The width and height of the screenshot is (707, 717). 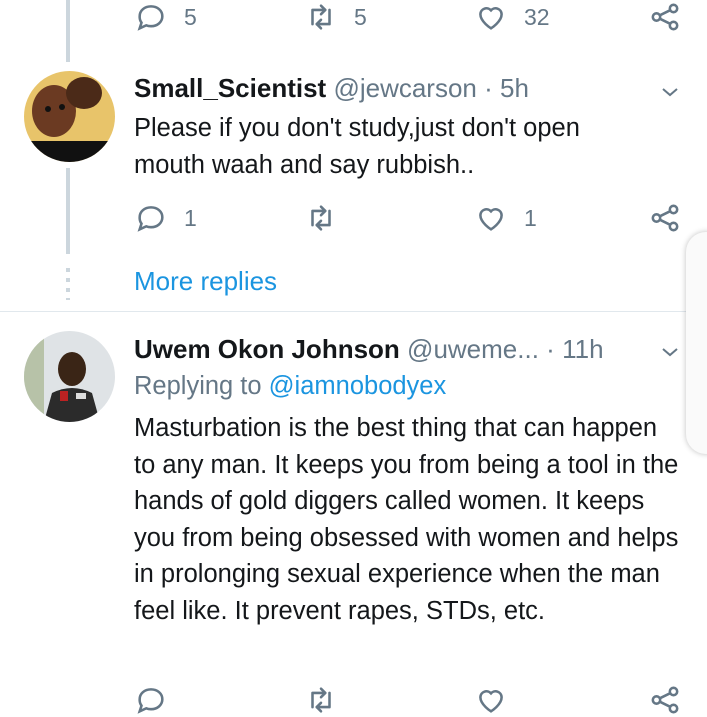 I want to click on user-handle: @jewcarson, so click(x=404, y=88).